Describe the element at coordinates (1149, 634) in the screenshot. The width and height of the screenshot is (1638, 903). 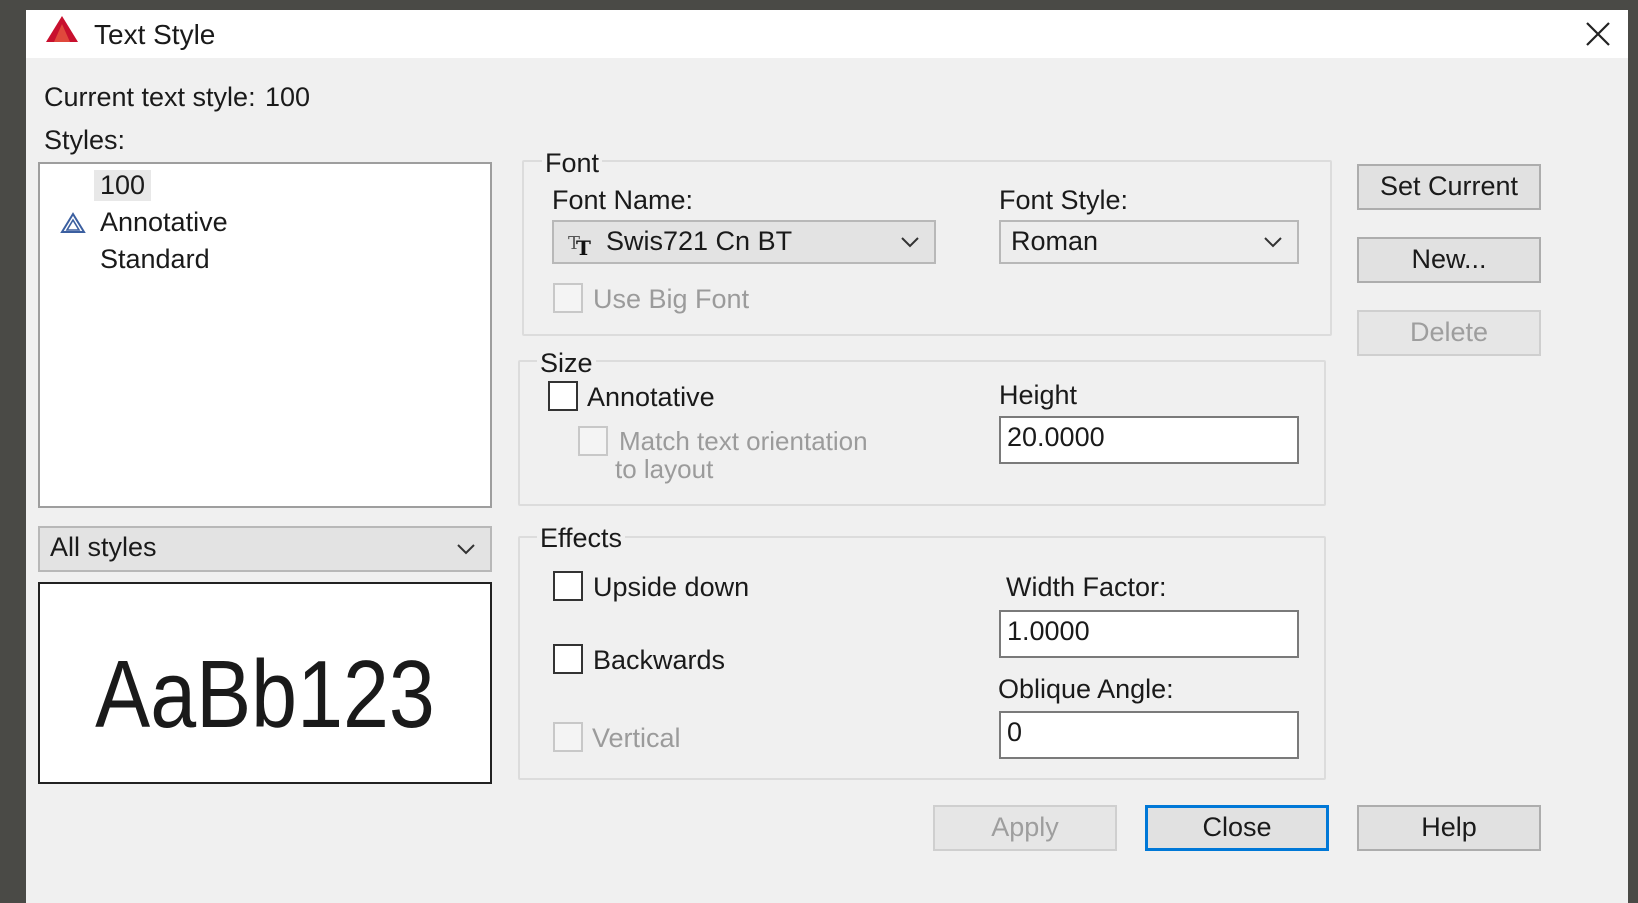
I see `width-factor-input: 1.0000` at that location.